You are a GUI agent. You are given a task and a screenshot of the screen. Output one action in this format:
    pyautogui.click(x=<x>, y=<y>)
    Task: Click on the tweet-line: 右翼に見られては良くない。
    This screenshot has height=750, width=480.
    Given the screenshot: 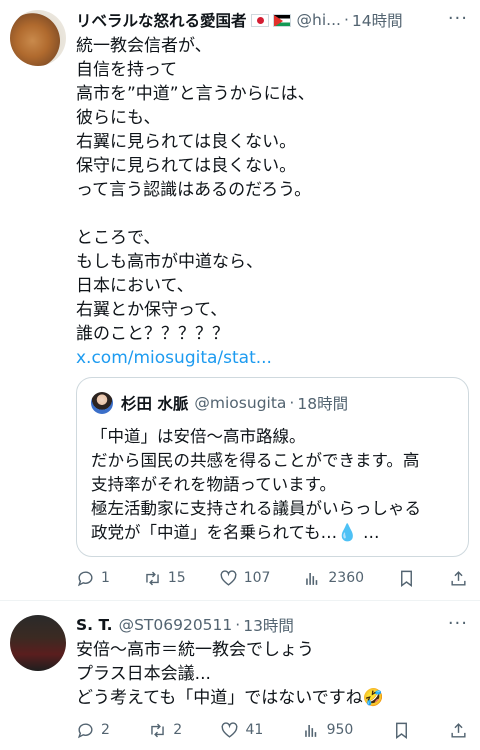 What is the action you would take?
    pyautogui.click(x=186, y=142)
    